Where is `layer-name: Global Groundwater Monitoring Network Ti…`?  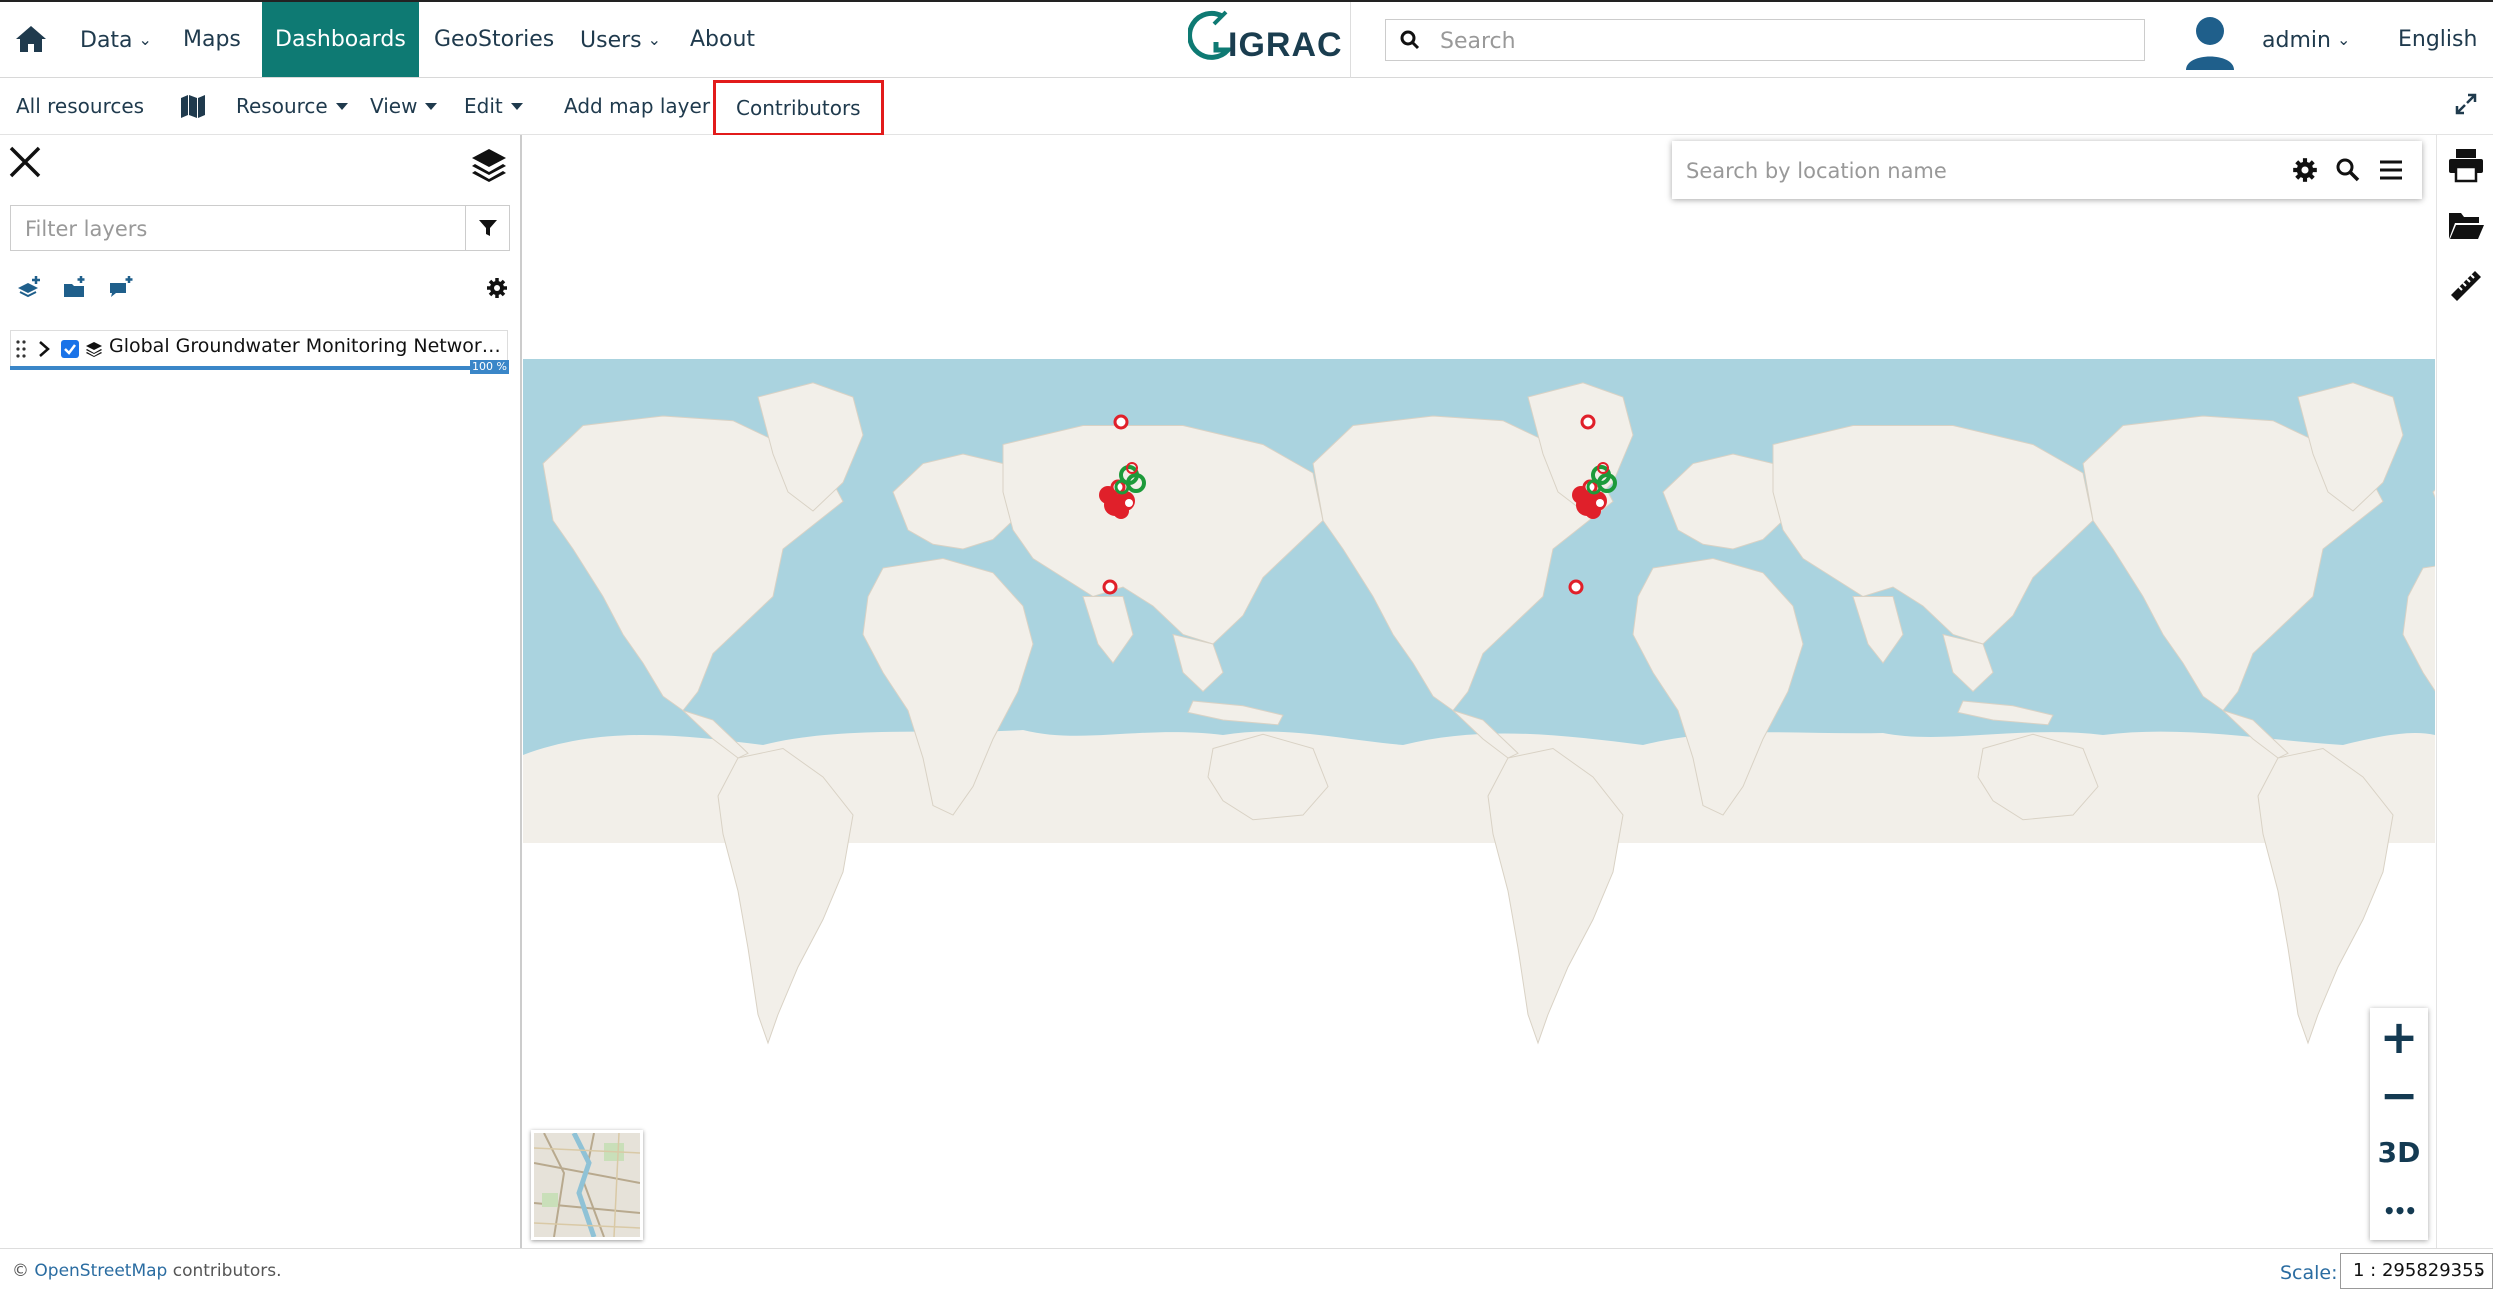 layer-name: Global Groundwater Monitoring Network Ti… is located at coordinates (305, 346).